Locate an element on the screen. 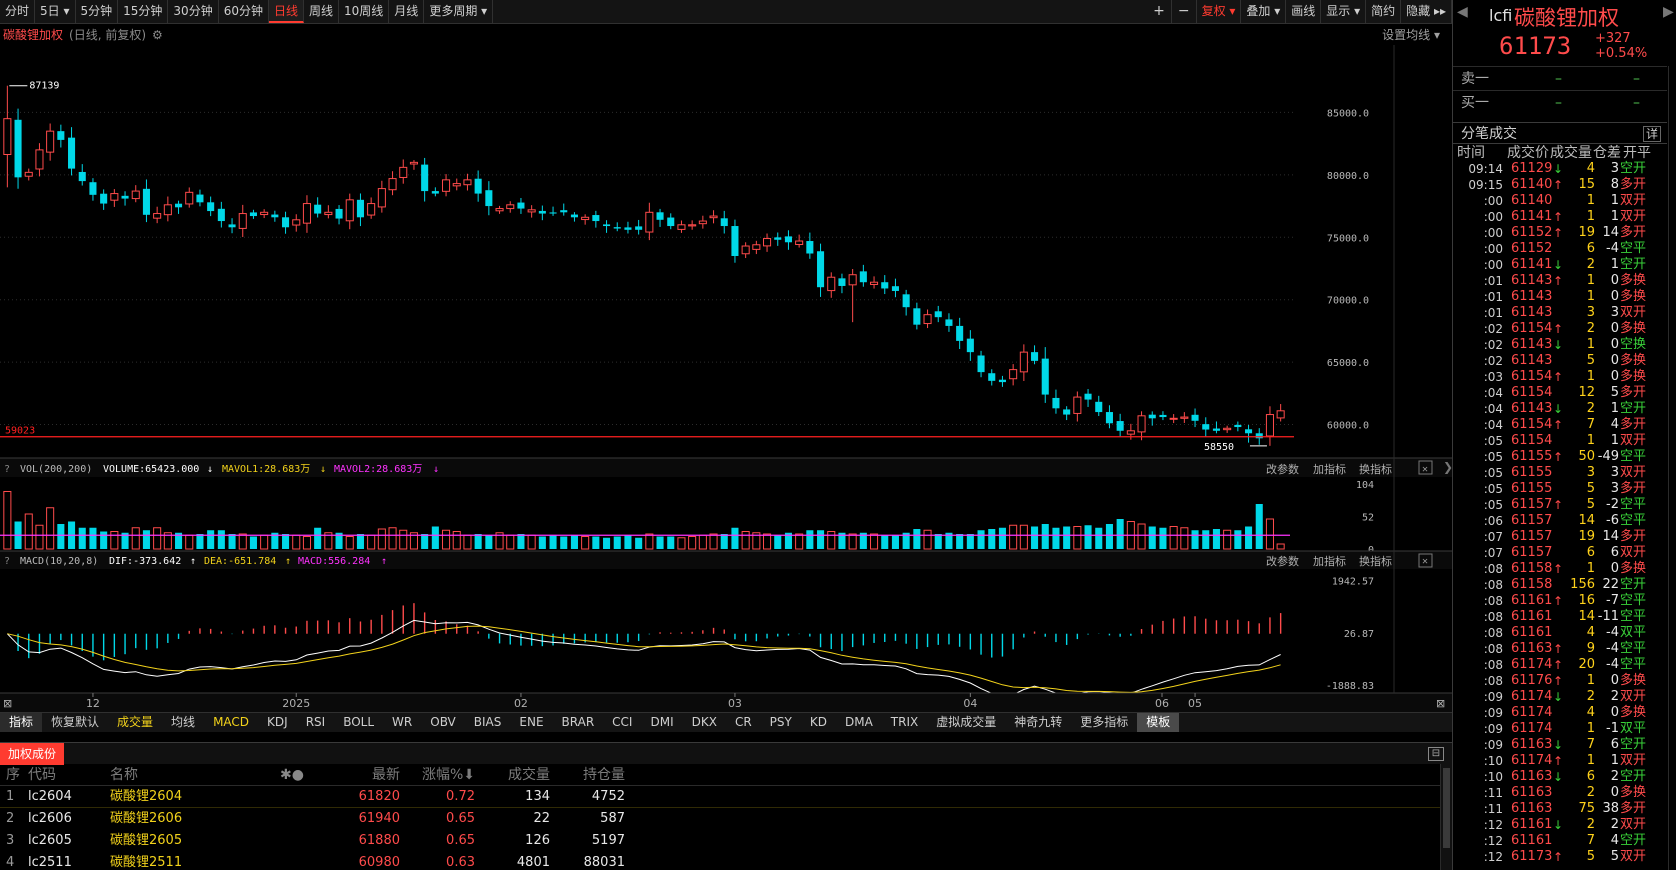 This screenshot has height=870, width=1676. next-instrument-icon: ▶ is located at coordinates (1668, 12).